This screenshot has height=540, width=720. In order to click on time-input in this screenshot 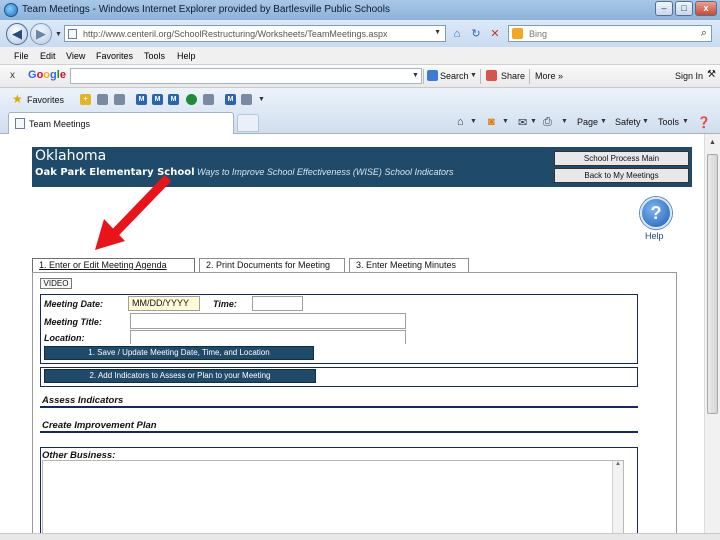, I will do `click(277, 303)`.